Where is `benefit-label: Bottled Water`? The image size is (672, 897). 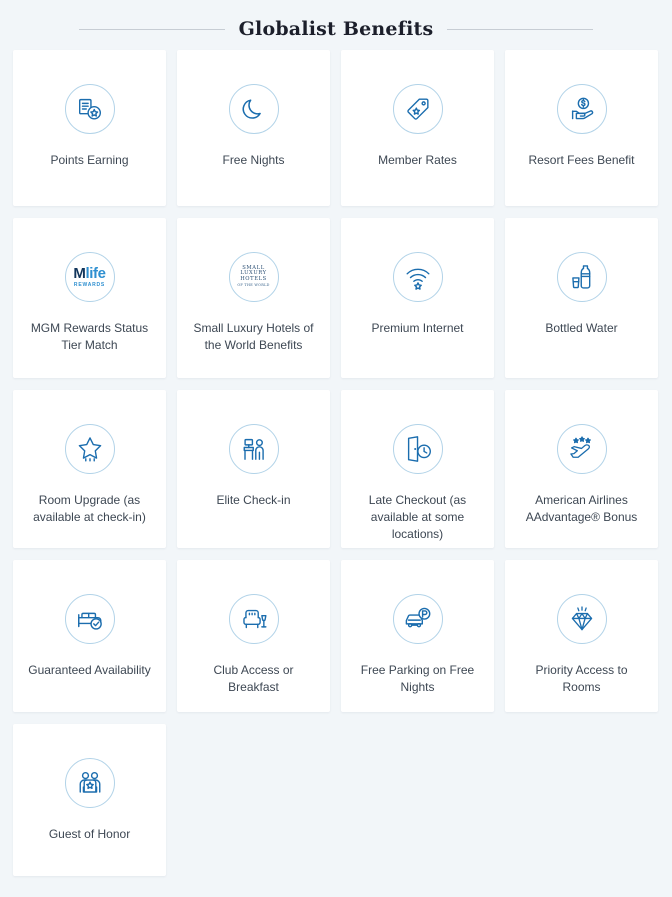 benefit-label: Bottled Water is located at coordinates (581, 328).